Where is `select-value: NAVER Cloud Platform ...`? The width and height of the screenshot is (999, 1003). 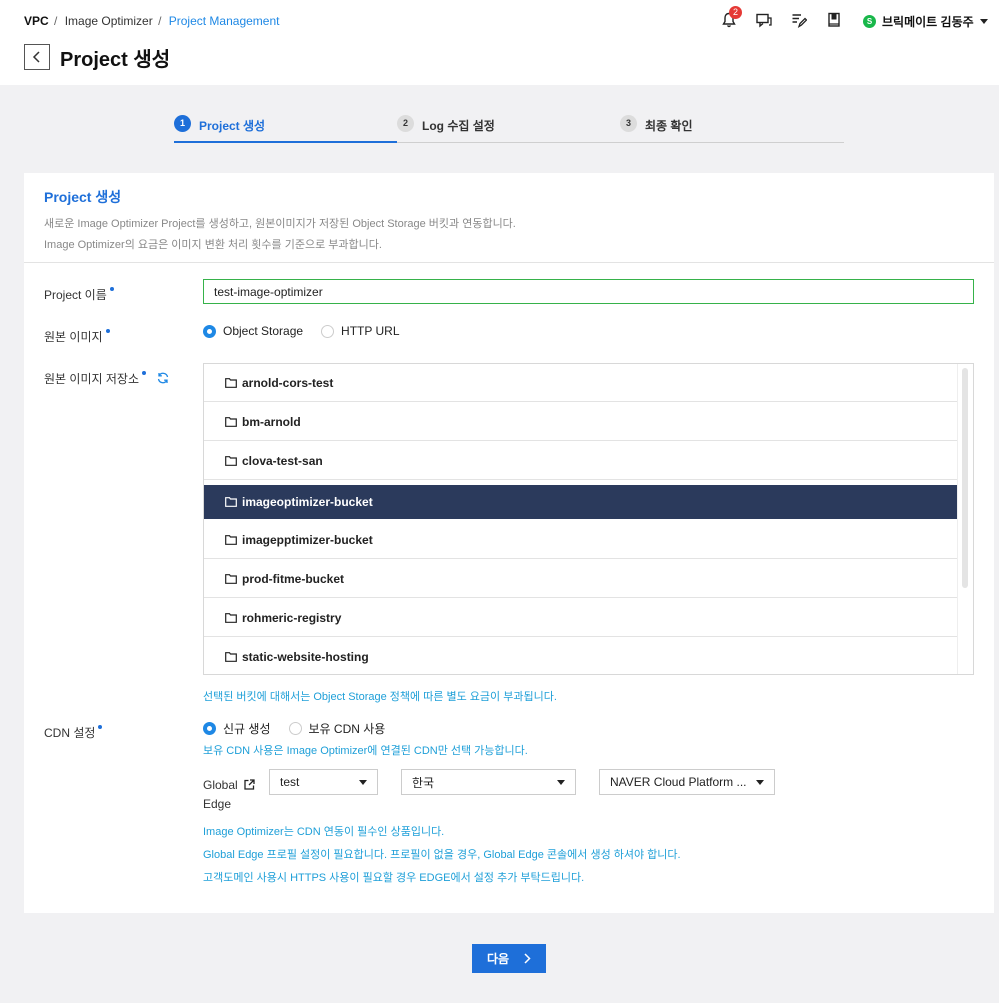 select-value: NAVER Cloud Platform ... is located at coordinates (678, 782).